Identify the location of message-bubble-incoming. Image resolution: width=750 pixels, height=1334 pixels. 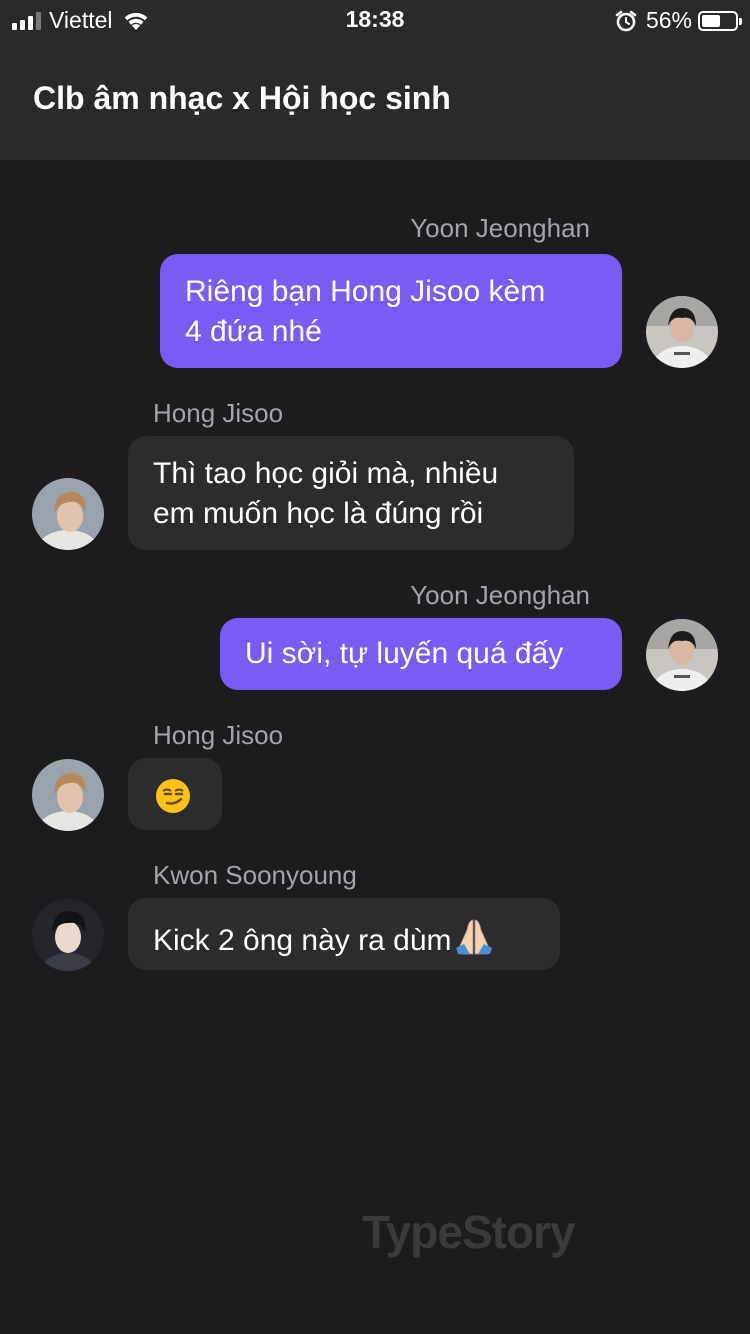
(175, 794).